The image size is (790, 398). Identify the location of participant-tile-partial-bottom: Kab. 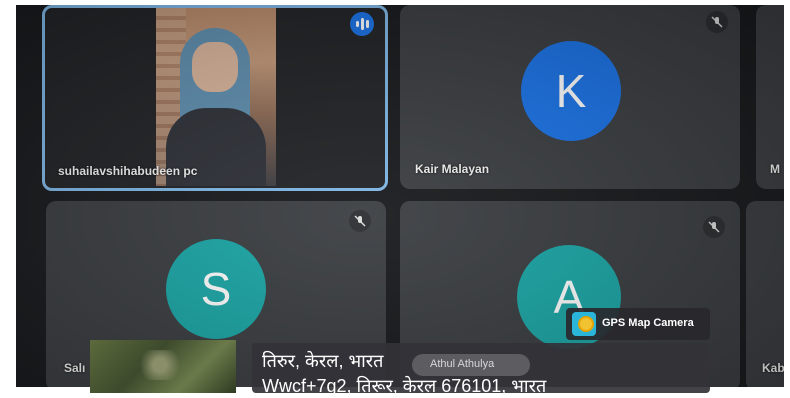
(765, 294).